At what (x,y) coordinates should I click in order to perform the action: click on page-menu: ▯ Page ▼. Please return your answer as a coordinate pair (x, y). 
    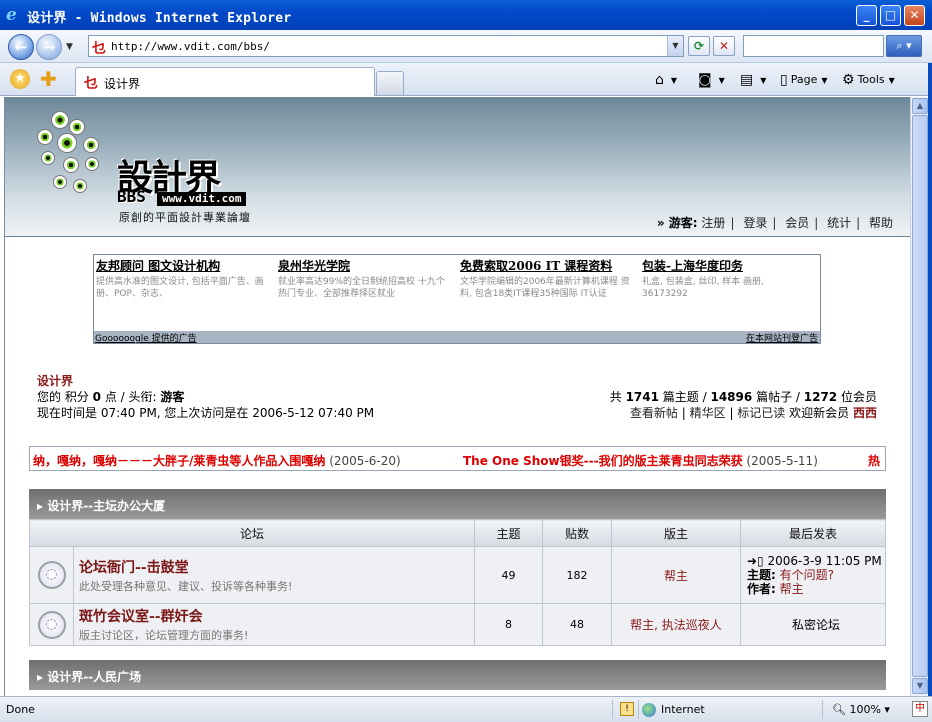
    Looking at the image, I should click on (804, 80).